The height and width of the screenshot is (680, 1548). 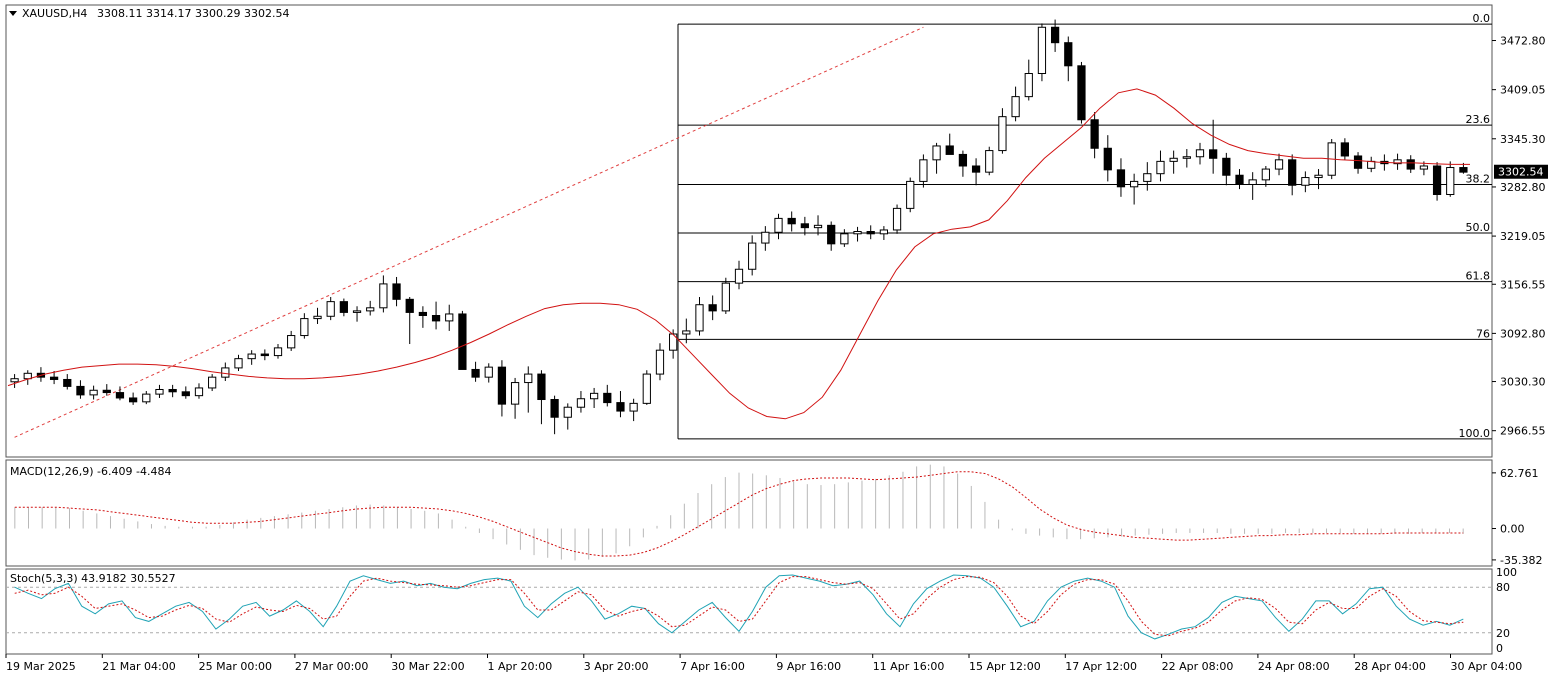 I want to click on time-tick-label: 22 Apr 08:00, so click(x=1198, y=666).